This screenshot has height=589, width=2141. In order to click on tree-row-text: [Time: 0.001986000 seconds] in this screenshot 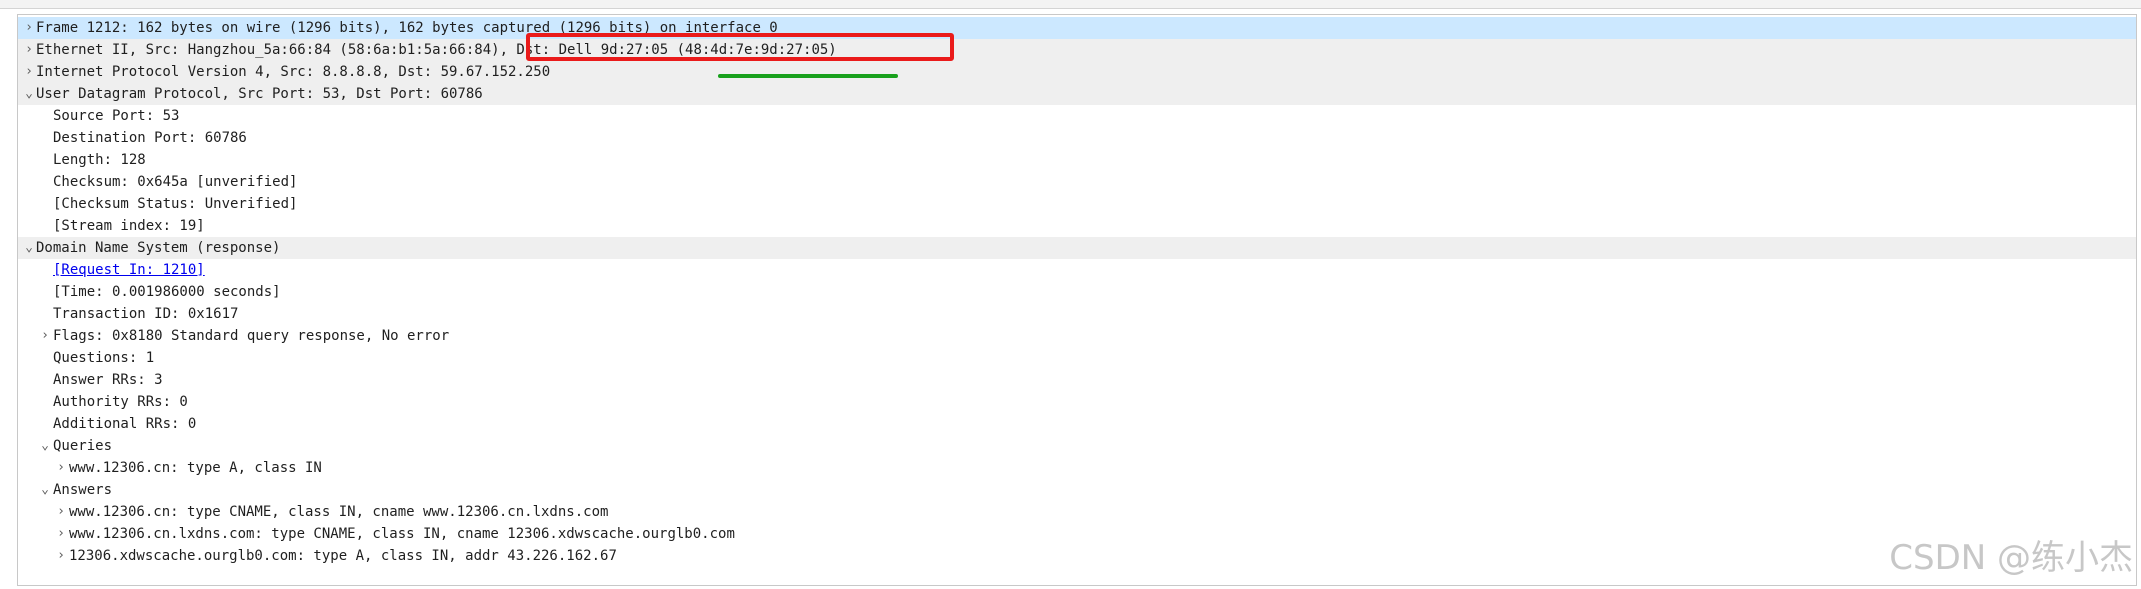, I will do `click(167, 292)`.